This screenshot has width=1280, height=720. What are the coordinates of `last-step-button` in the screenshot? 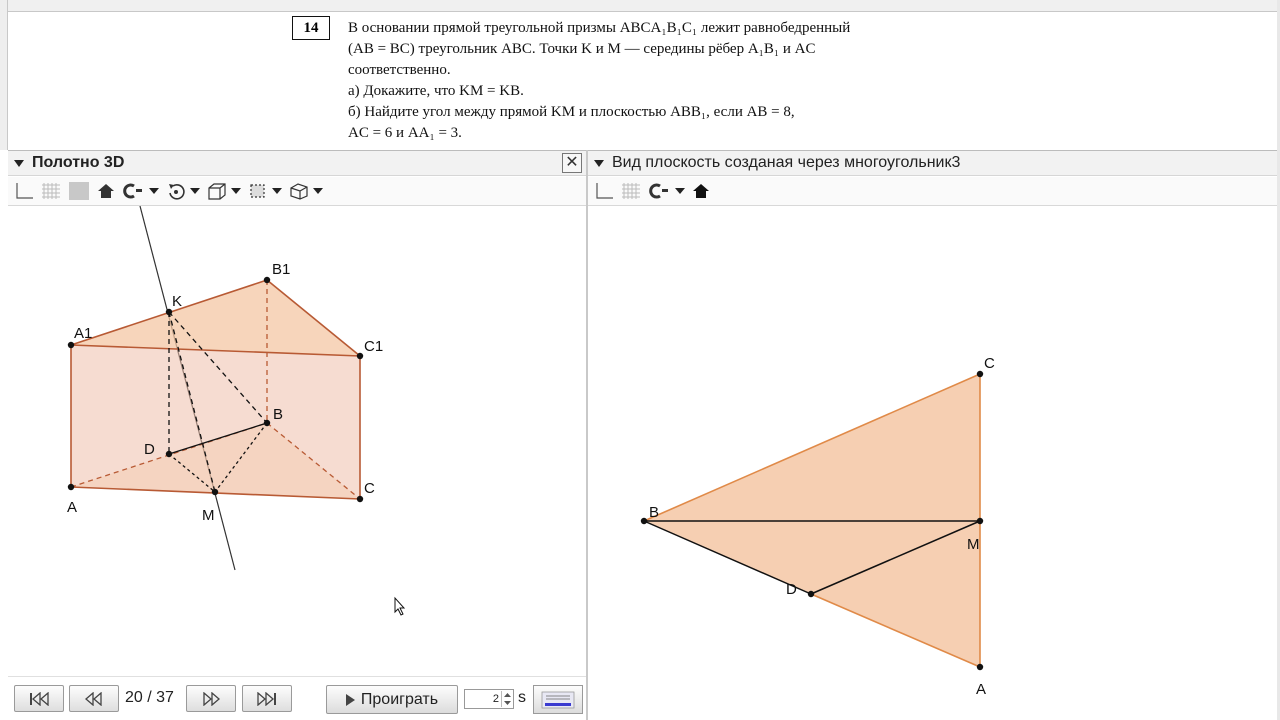 It's located at (267, 698).